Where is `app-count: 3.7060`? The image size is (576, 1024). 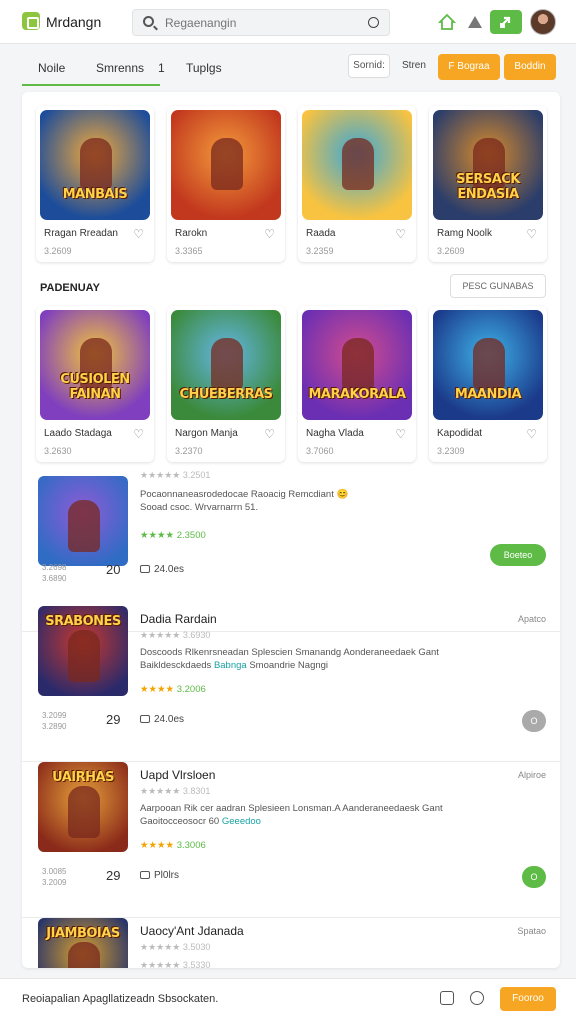 app-count: 3.7060 is located at coordinates (320, 451).